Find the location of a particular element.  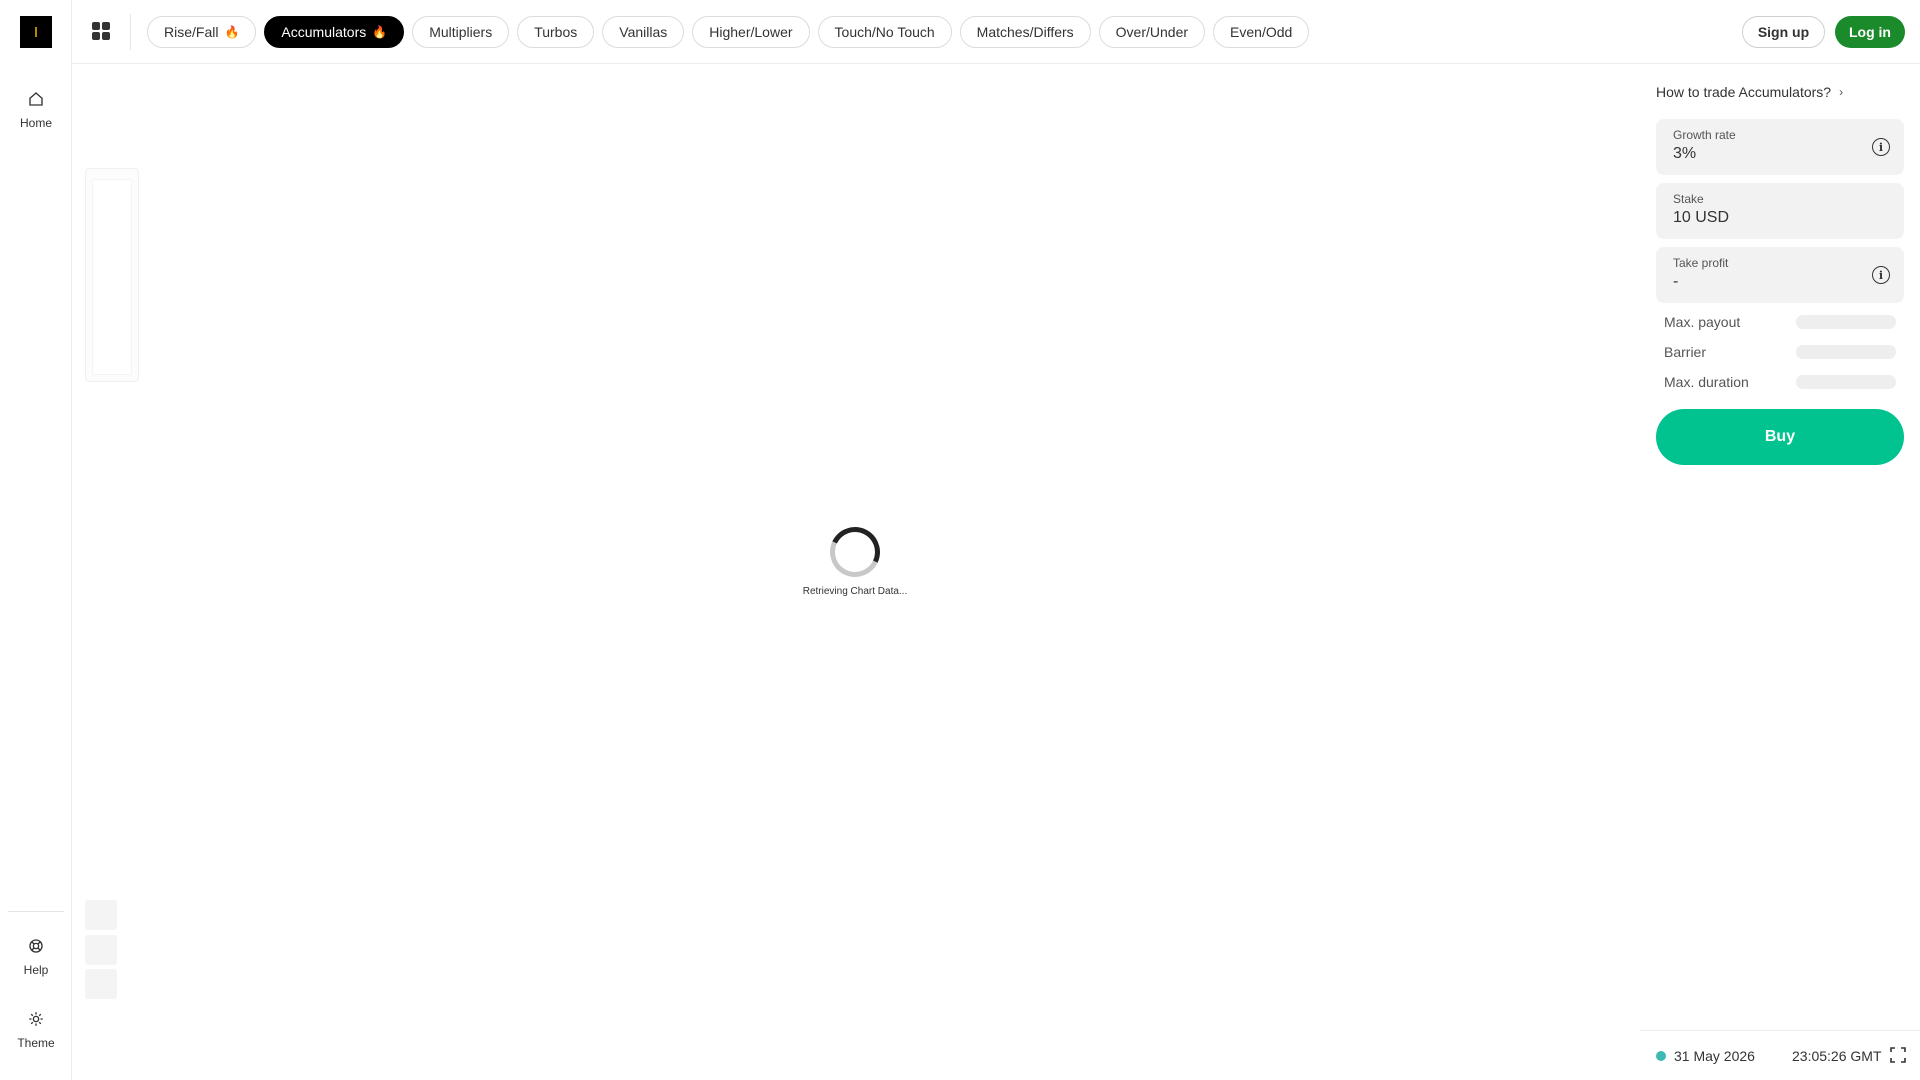

tab-label: Turbos is located at coordinates (556, 32).